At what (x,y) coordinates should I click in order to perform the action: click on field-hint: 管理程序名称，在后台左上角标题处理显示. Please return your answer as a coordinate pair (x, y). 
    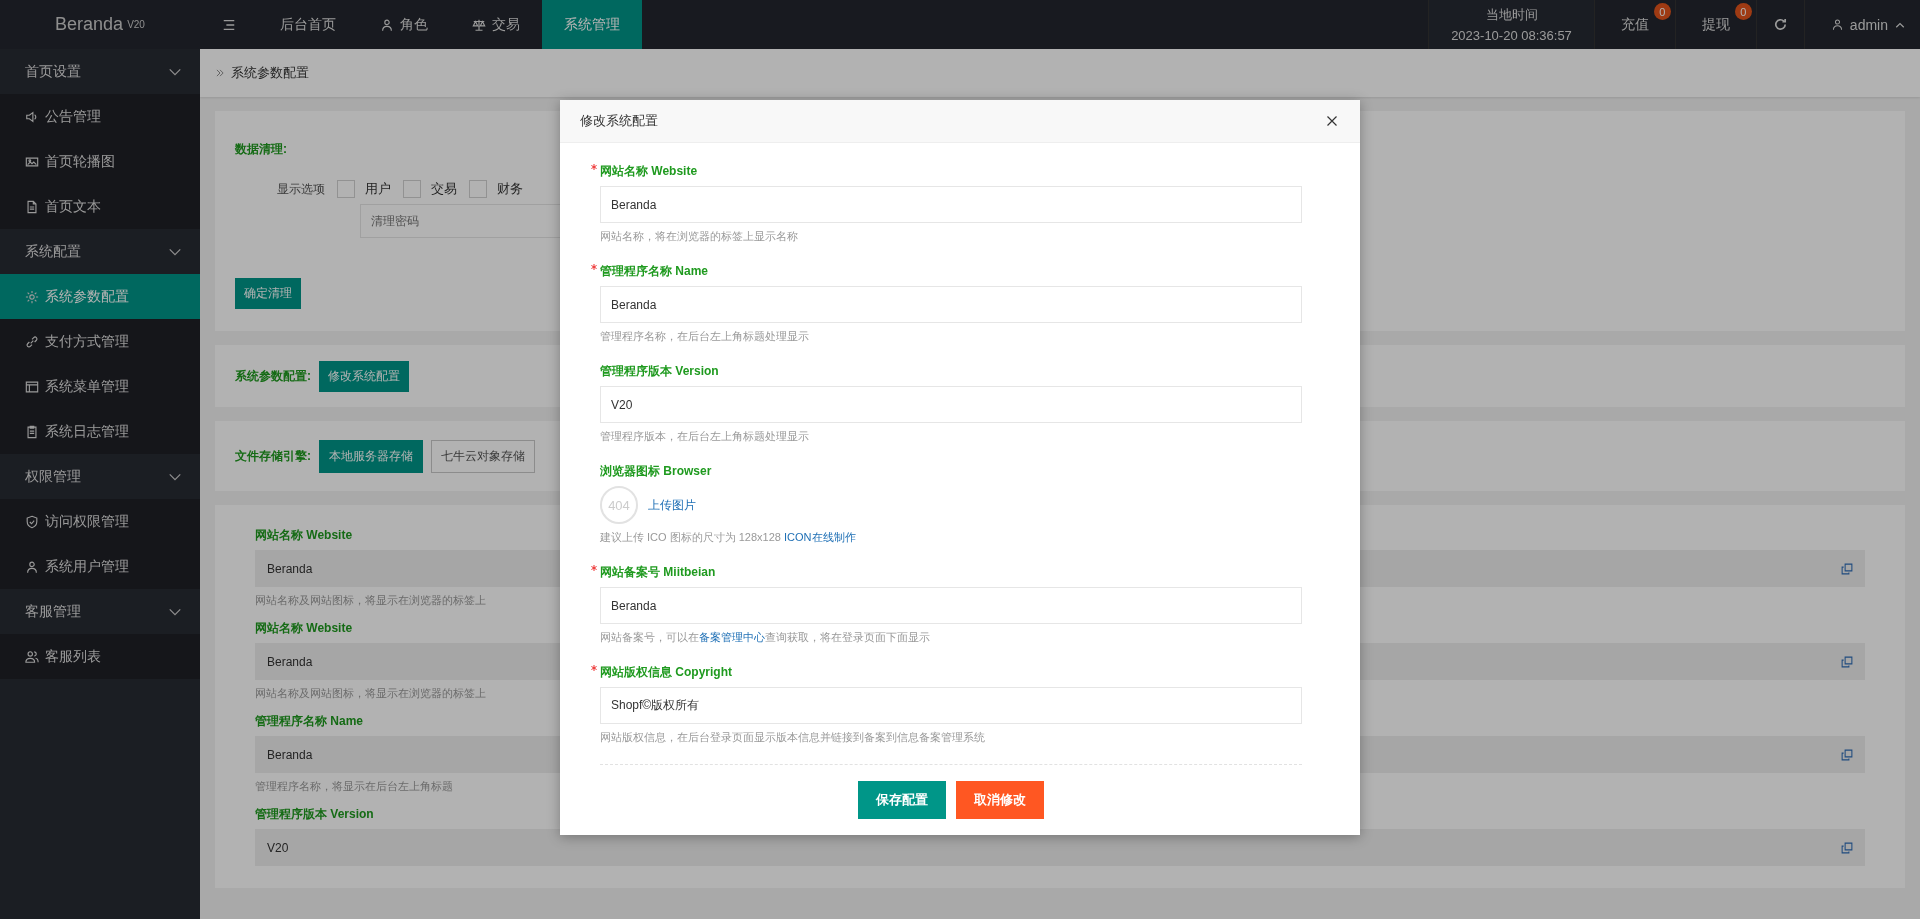
    Looking at the image, I should click on (704, 336).